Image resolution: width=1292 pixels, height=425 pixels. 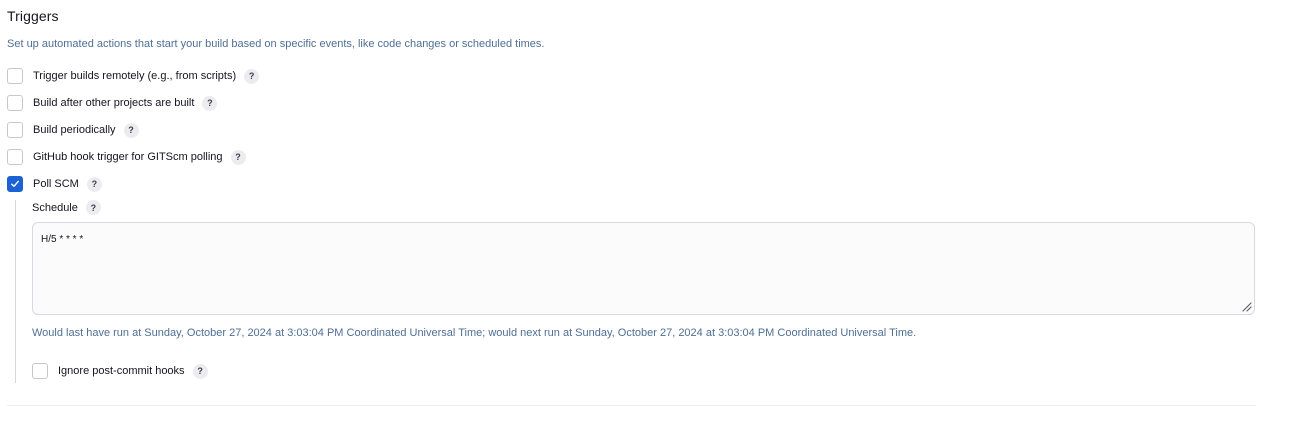 I want to click on ignore-hooks-label: Ignore post-commit hooks, so click(x=121, y=371).